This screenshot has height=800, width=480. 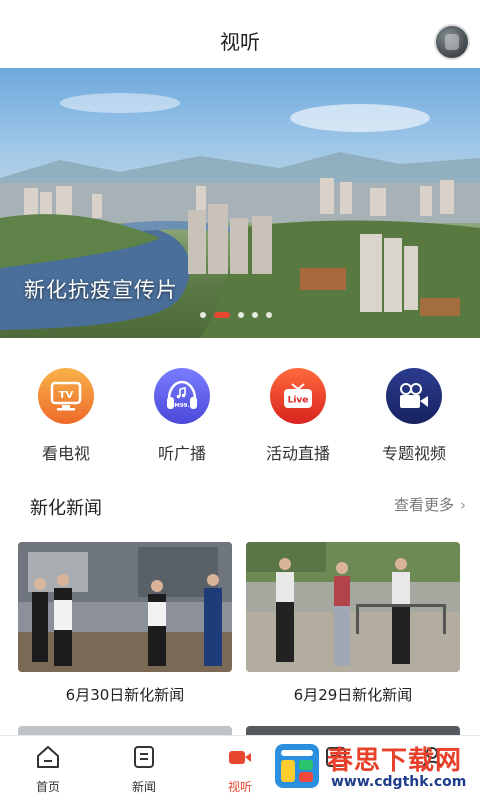 What do you see at coordinates (240, 506) in the screenshot?
I see `news-section-header: 新化新闻 查看更多 ›` at bounding box center [240, 506].